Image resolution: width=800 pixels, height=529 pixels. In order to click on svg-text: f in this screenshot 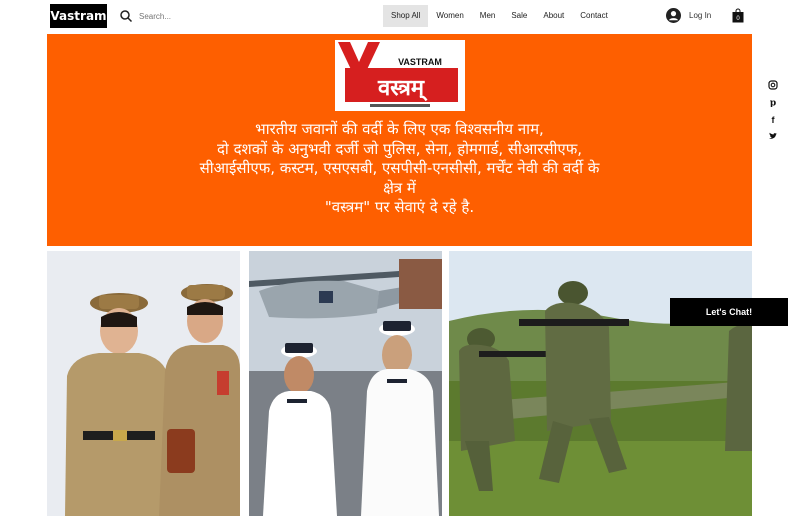, I will do `click(774, 119)`.